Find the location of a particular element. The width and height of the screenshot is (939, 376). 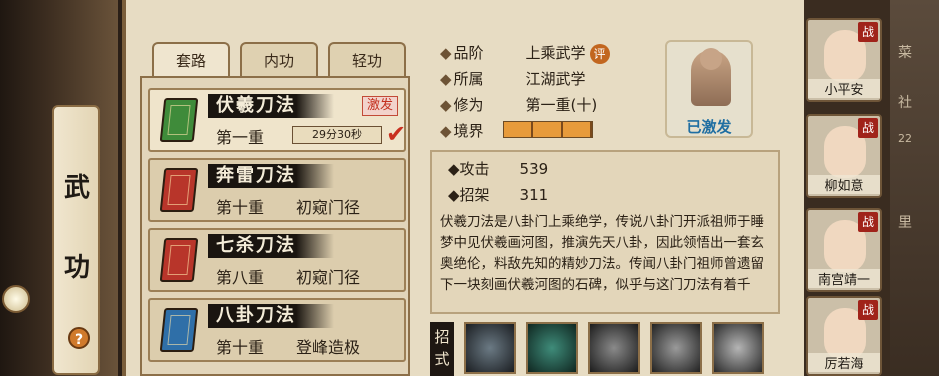

edge-text: 里 is located at coordinates (905, 223).